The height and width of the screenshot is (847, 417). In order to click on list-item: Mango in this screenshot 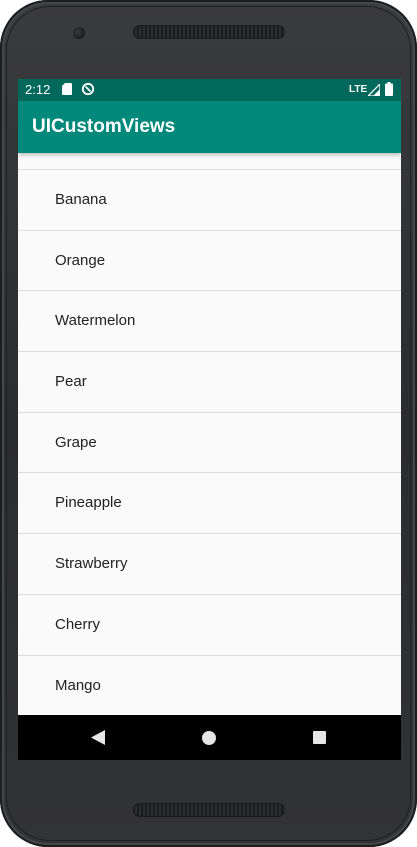, I will do `click(209, 686)`.